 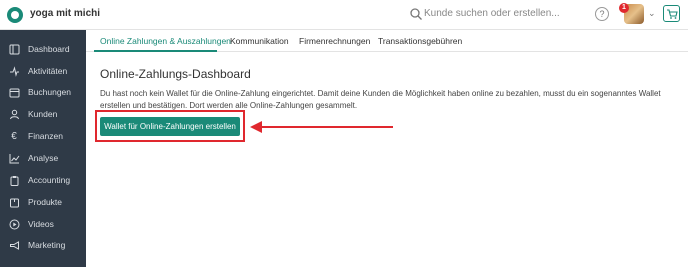 What do you see at coordinates (14, 245) in the screenshot?
I see `megaphone-icon` at bounding box center [14, 245].